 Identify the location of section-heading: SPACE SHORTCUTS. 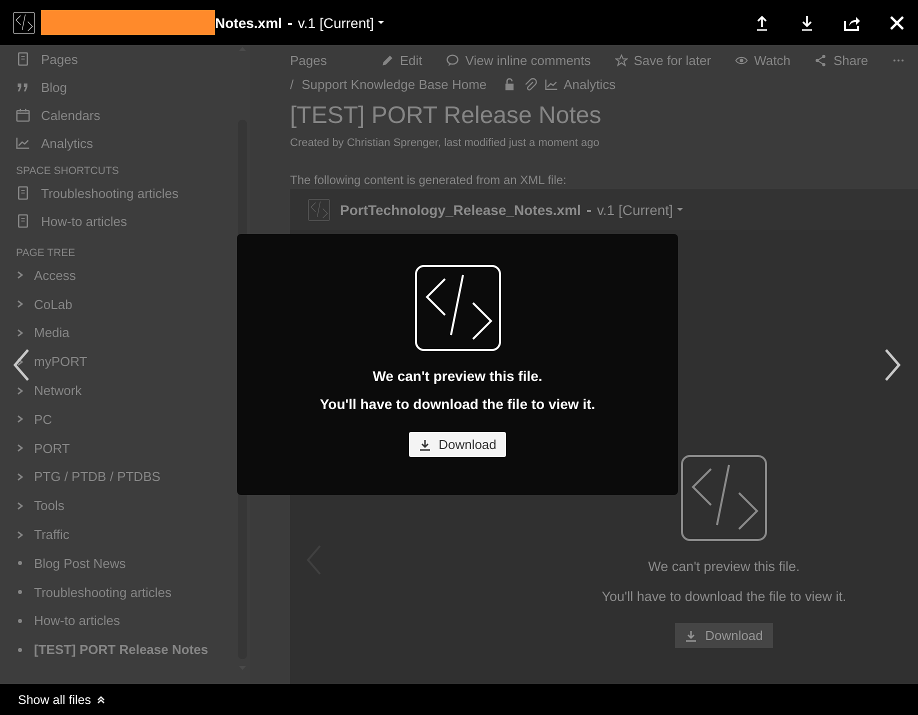
(68, 171).